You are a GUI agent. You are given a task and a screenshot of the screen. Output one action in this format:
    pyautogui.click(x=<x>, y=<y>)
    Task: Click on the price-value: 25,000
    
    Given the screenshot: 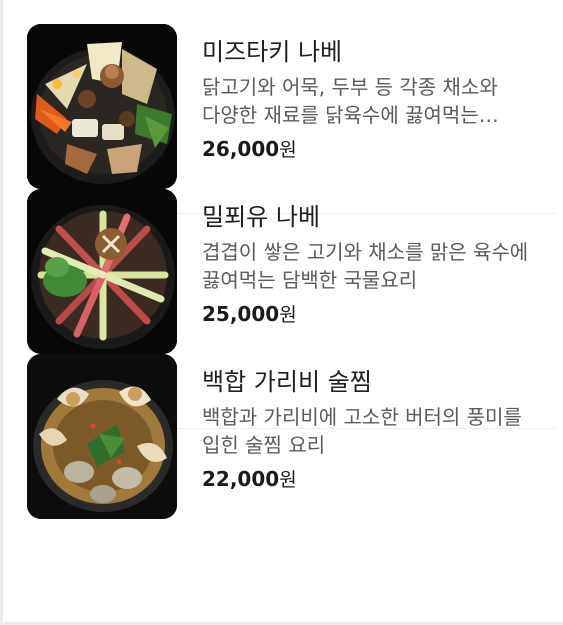 What is the action you would take?
    pyautogui.click(x=241, y=314)
    